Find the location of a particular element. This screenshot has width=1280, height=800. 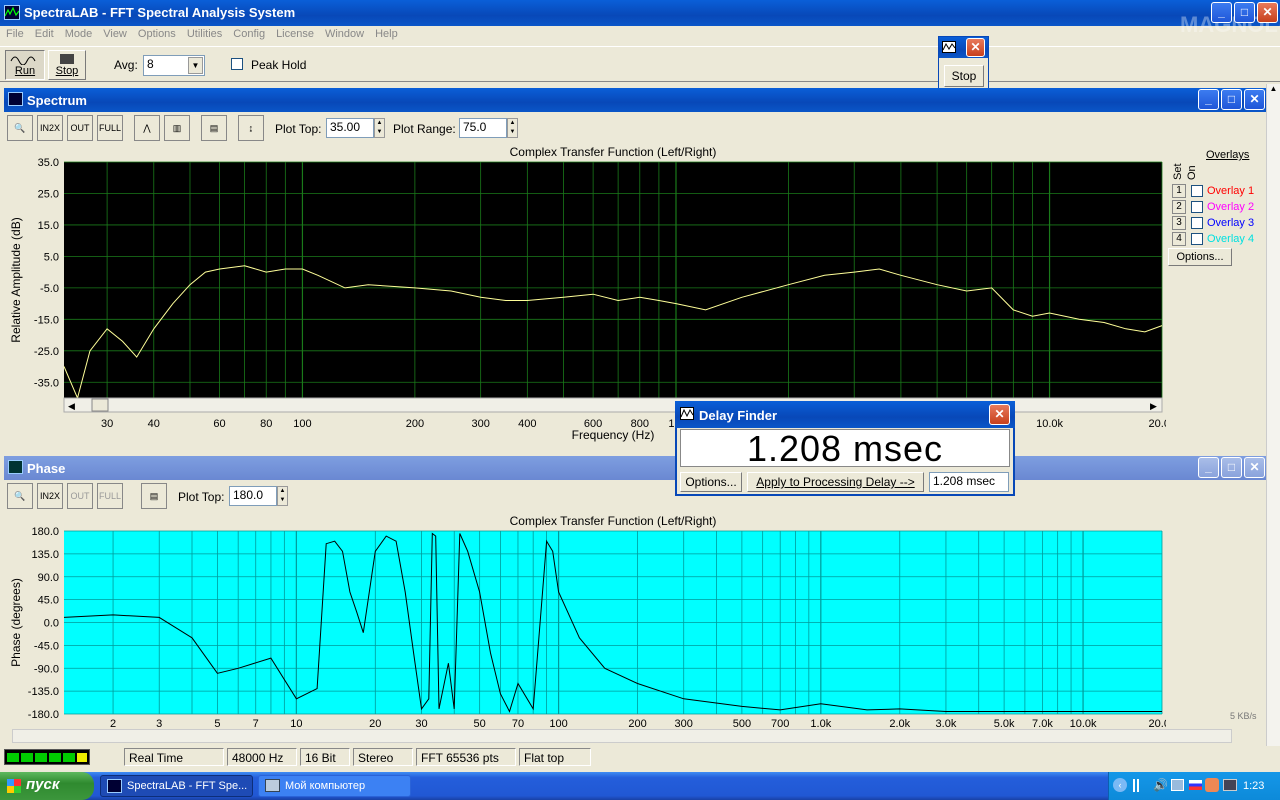

phase-properties-icon: ▤ is located at coordinates (154, 496).